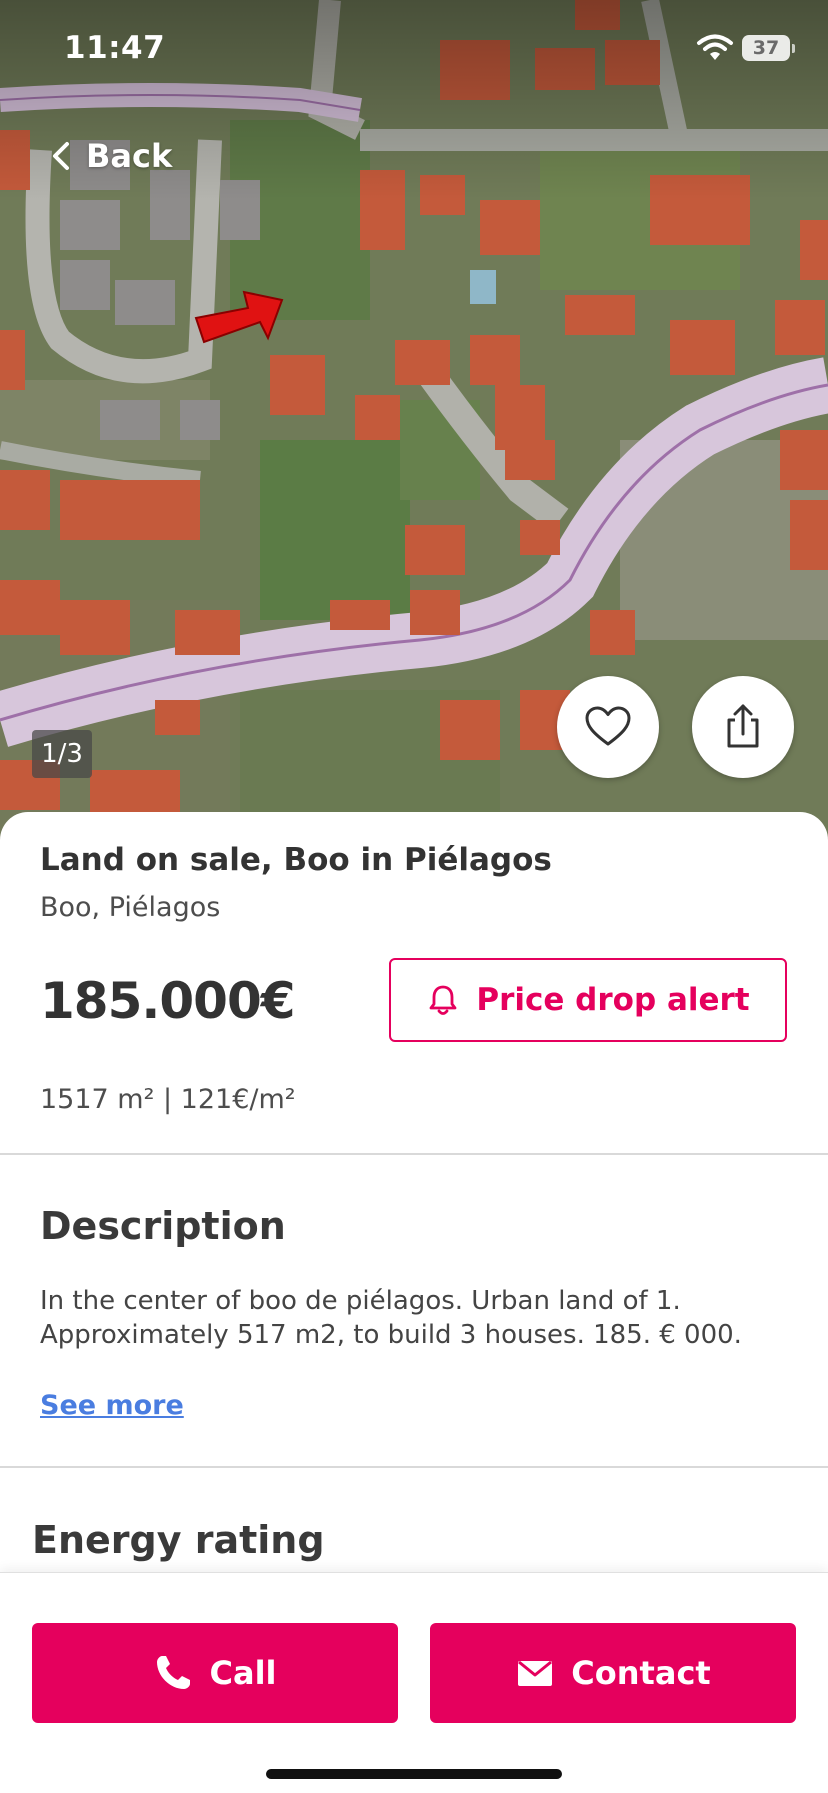 The height and width of the screenshot is (1793, 828). I want to click on call-button: Call, so click(215, 1673).